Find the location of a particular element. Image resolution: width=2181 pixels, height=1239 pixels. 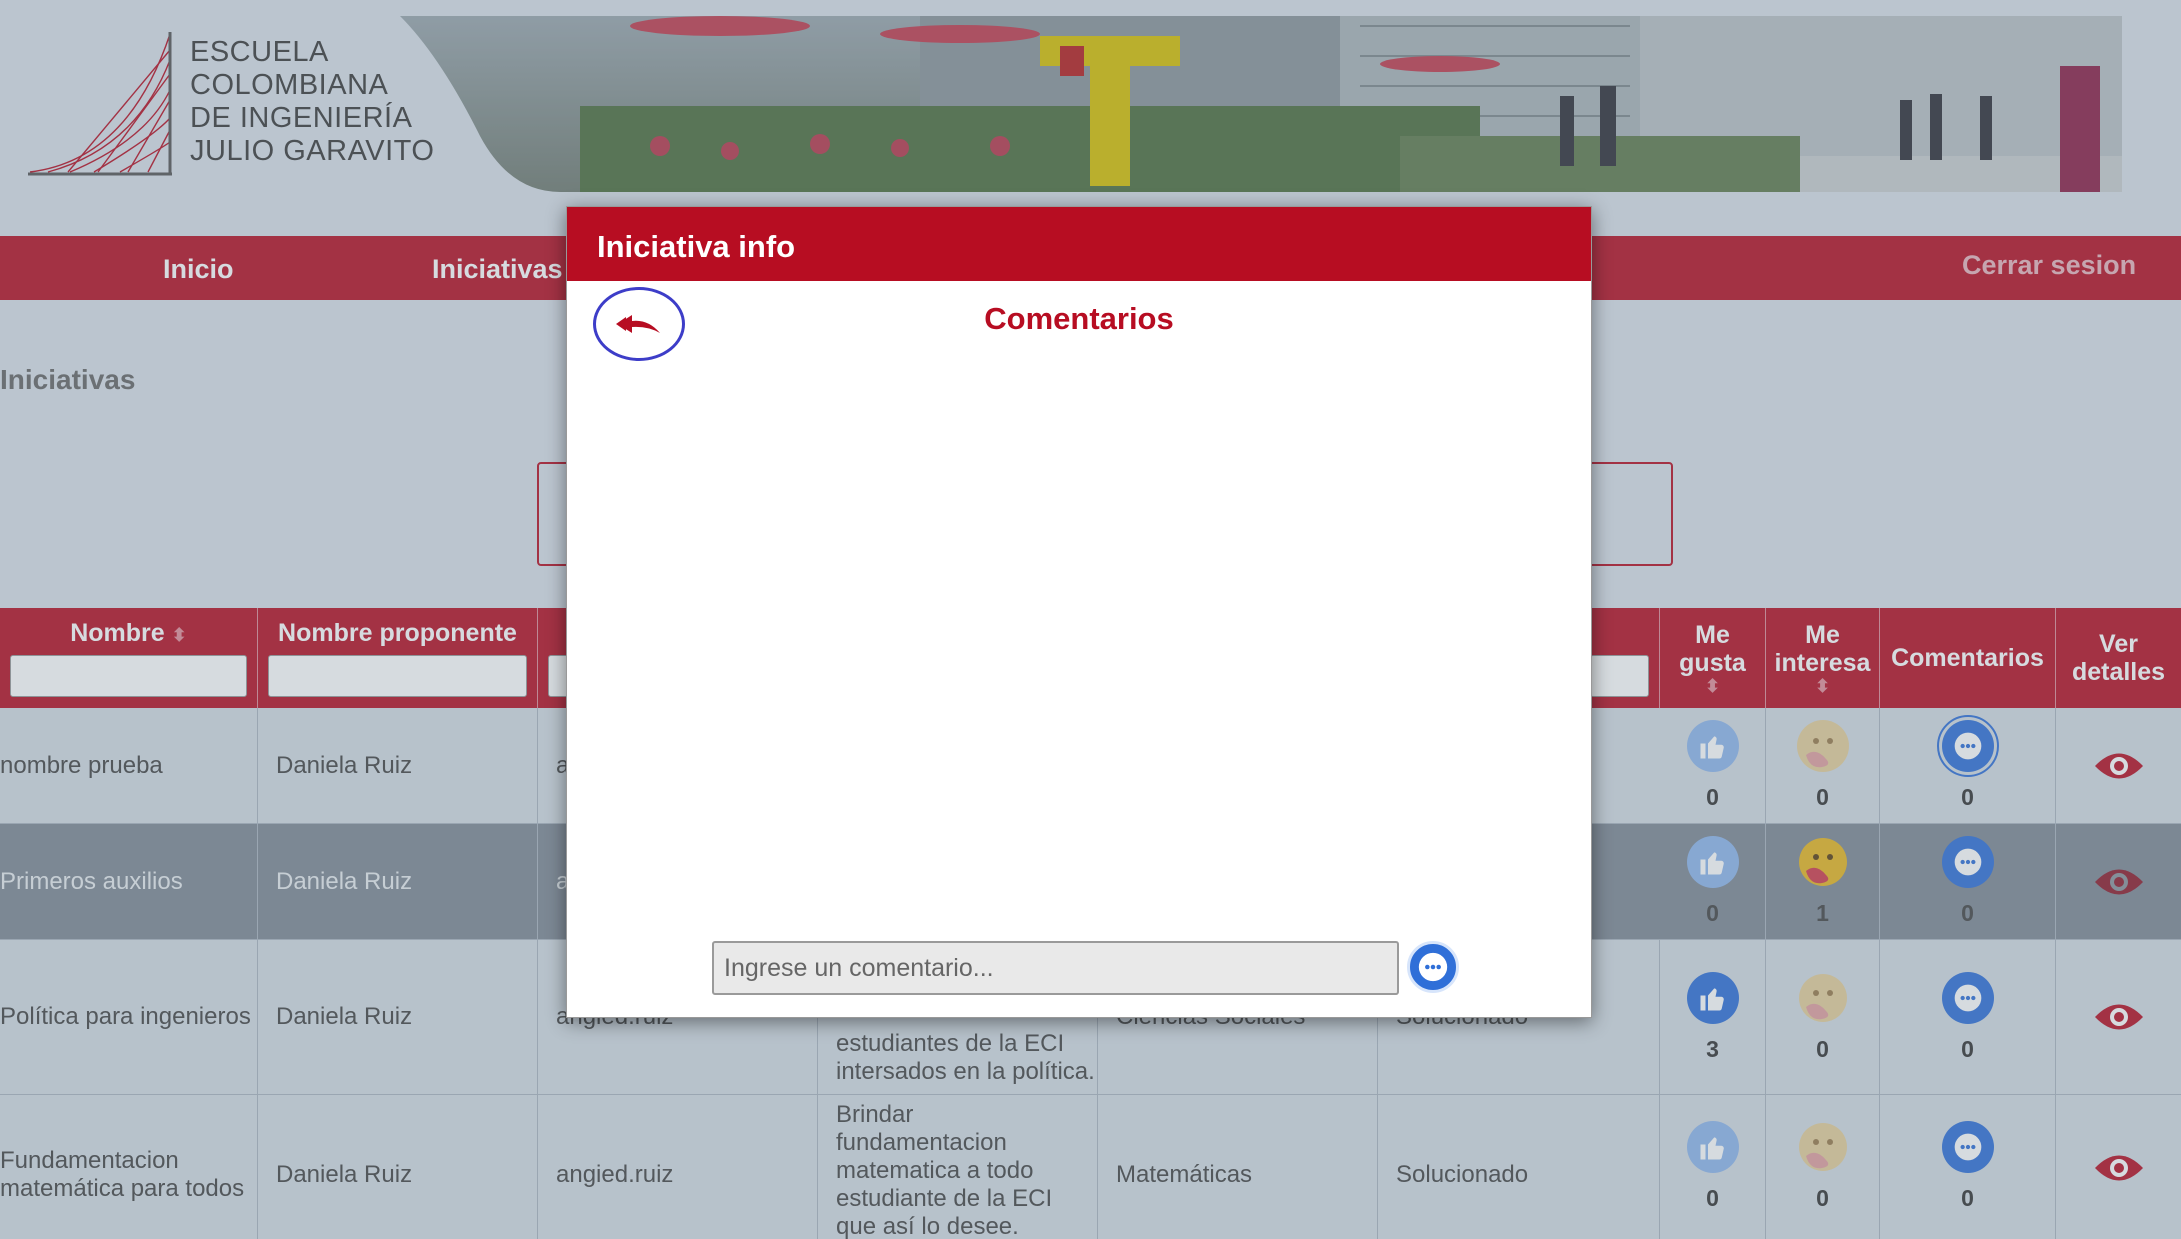

modal-header: Iniciativa info is located at coordinates (1079, 244).